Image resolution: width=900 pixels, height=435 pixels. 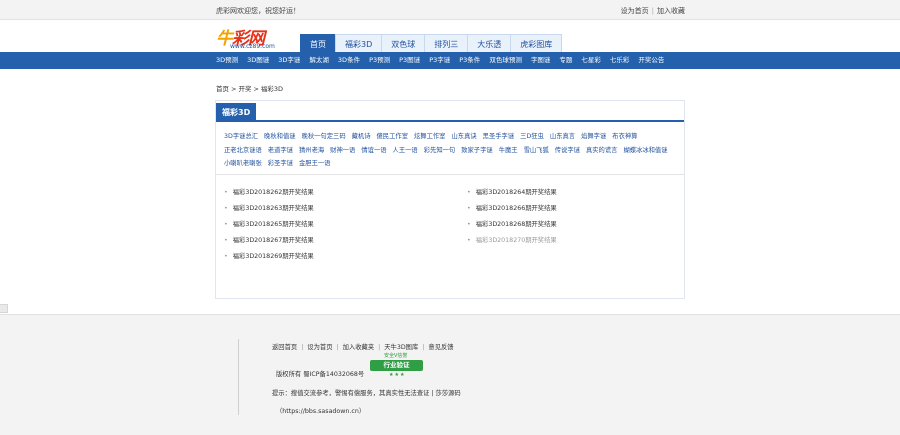 I want to click on category-link: 晚秋一句定三码, so click(x=324, y=137).